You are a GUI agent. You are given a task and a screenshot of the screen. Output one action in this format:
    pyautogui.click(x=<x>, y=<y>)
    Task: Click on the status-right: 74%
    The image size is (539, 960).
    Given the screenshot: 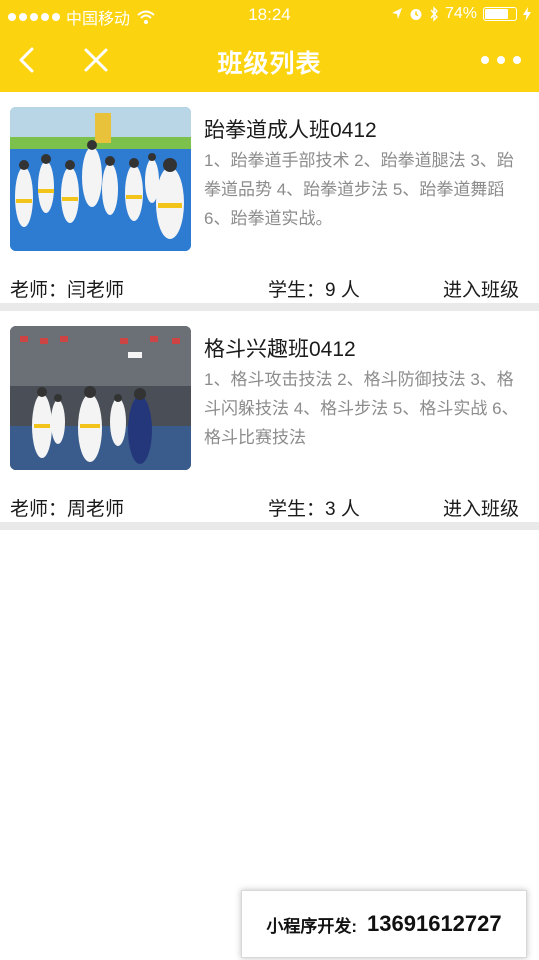 What is the action you would take?
    pyautogui.click(x=461, y=14)
    